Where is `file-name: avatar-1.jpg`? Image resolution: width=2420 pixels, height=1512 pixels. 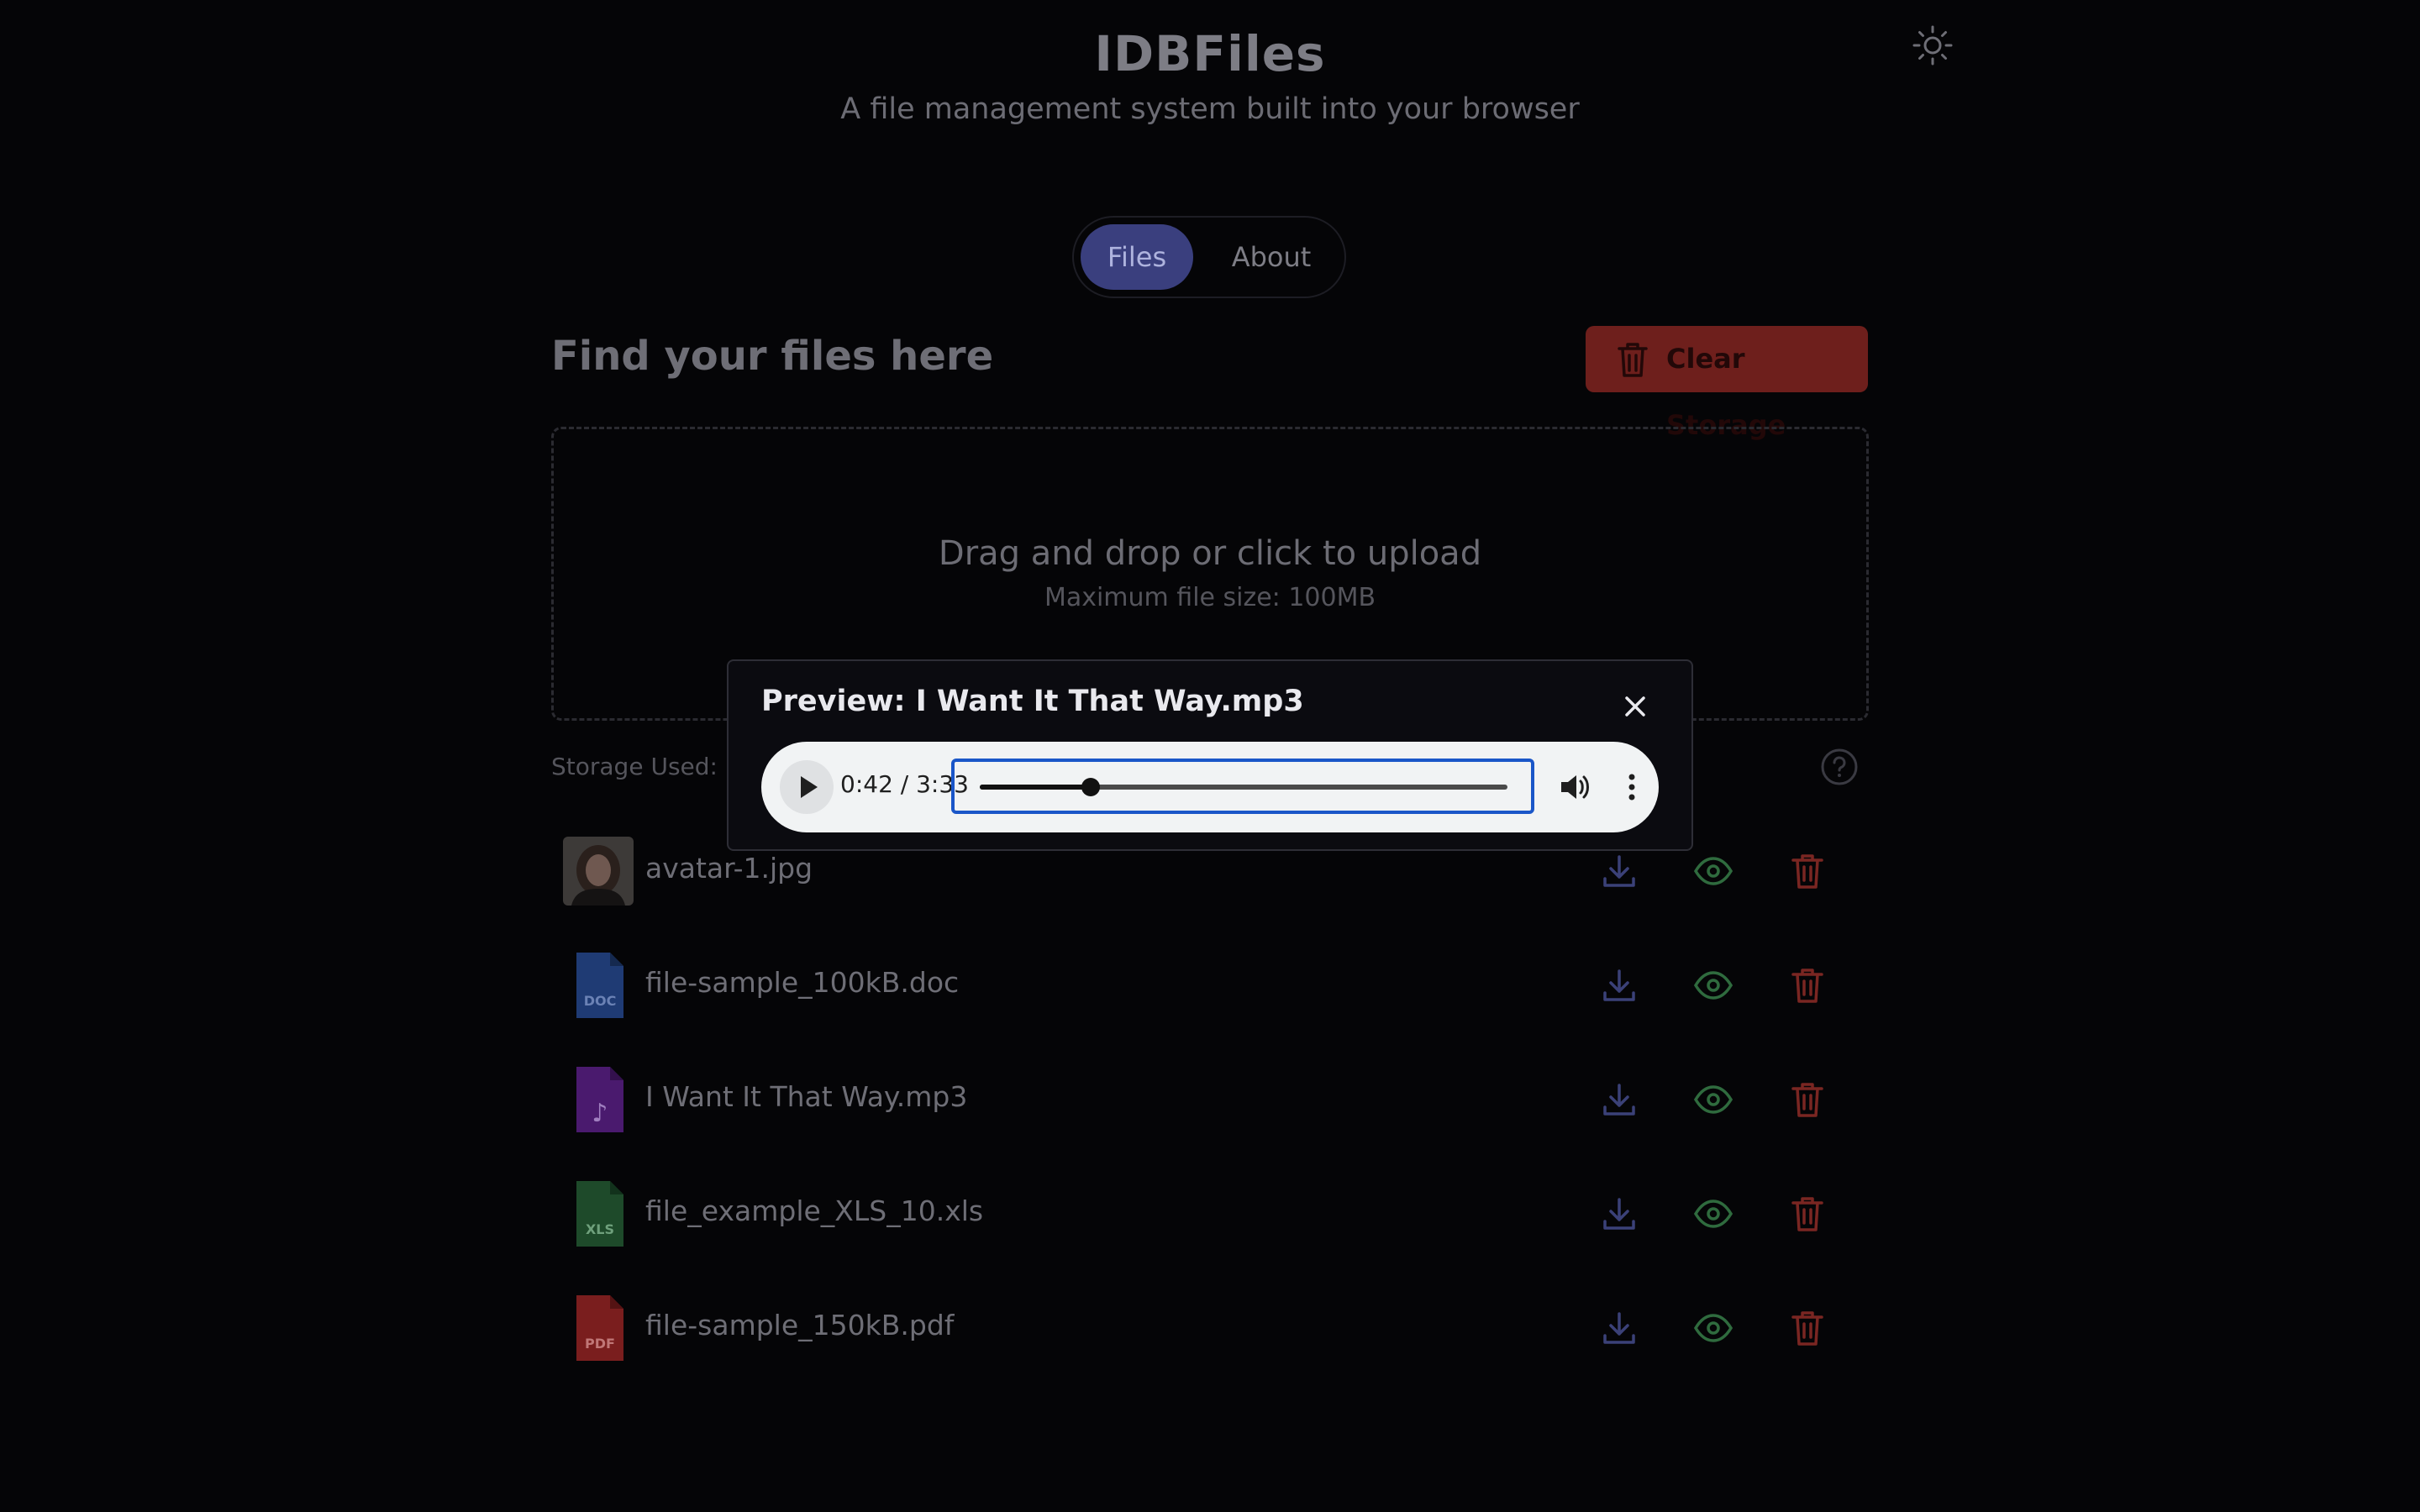 file-name: avatar-1.jpg is located at coordinates (729, 868).